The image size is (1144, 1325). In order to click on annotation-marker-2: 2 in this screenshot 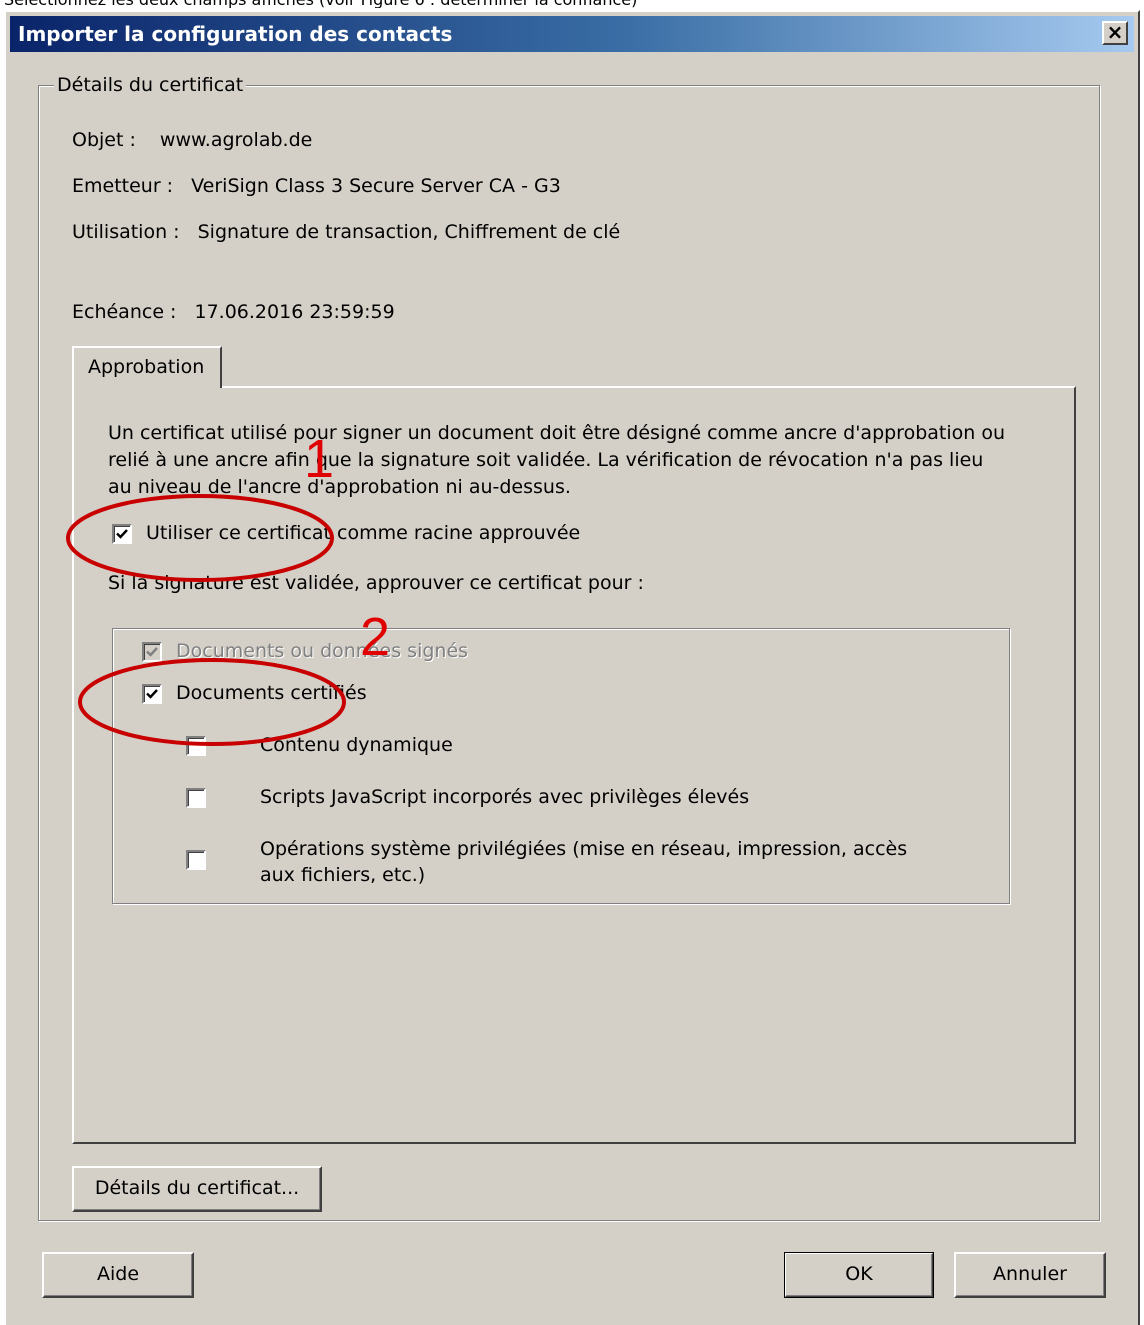, I will do `click(375, 637)`.